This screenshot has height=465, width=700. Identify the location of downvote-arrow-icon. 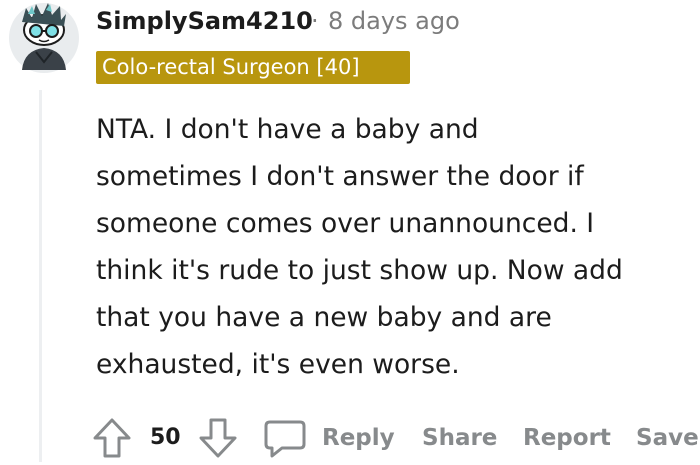
(218, 438).